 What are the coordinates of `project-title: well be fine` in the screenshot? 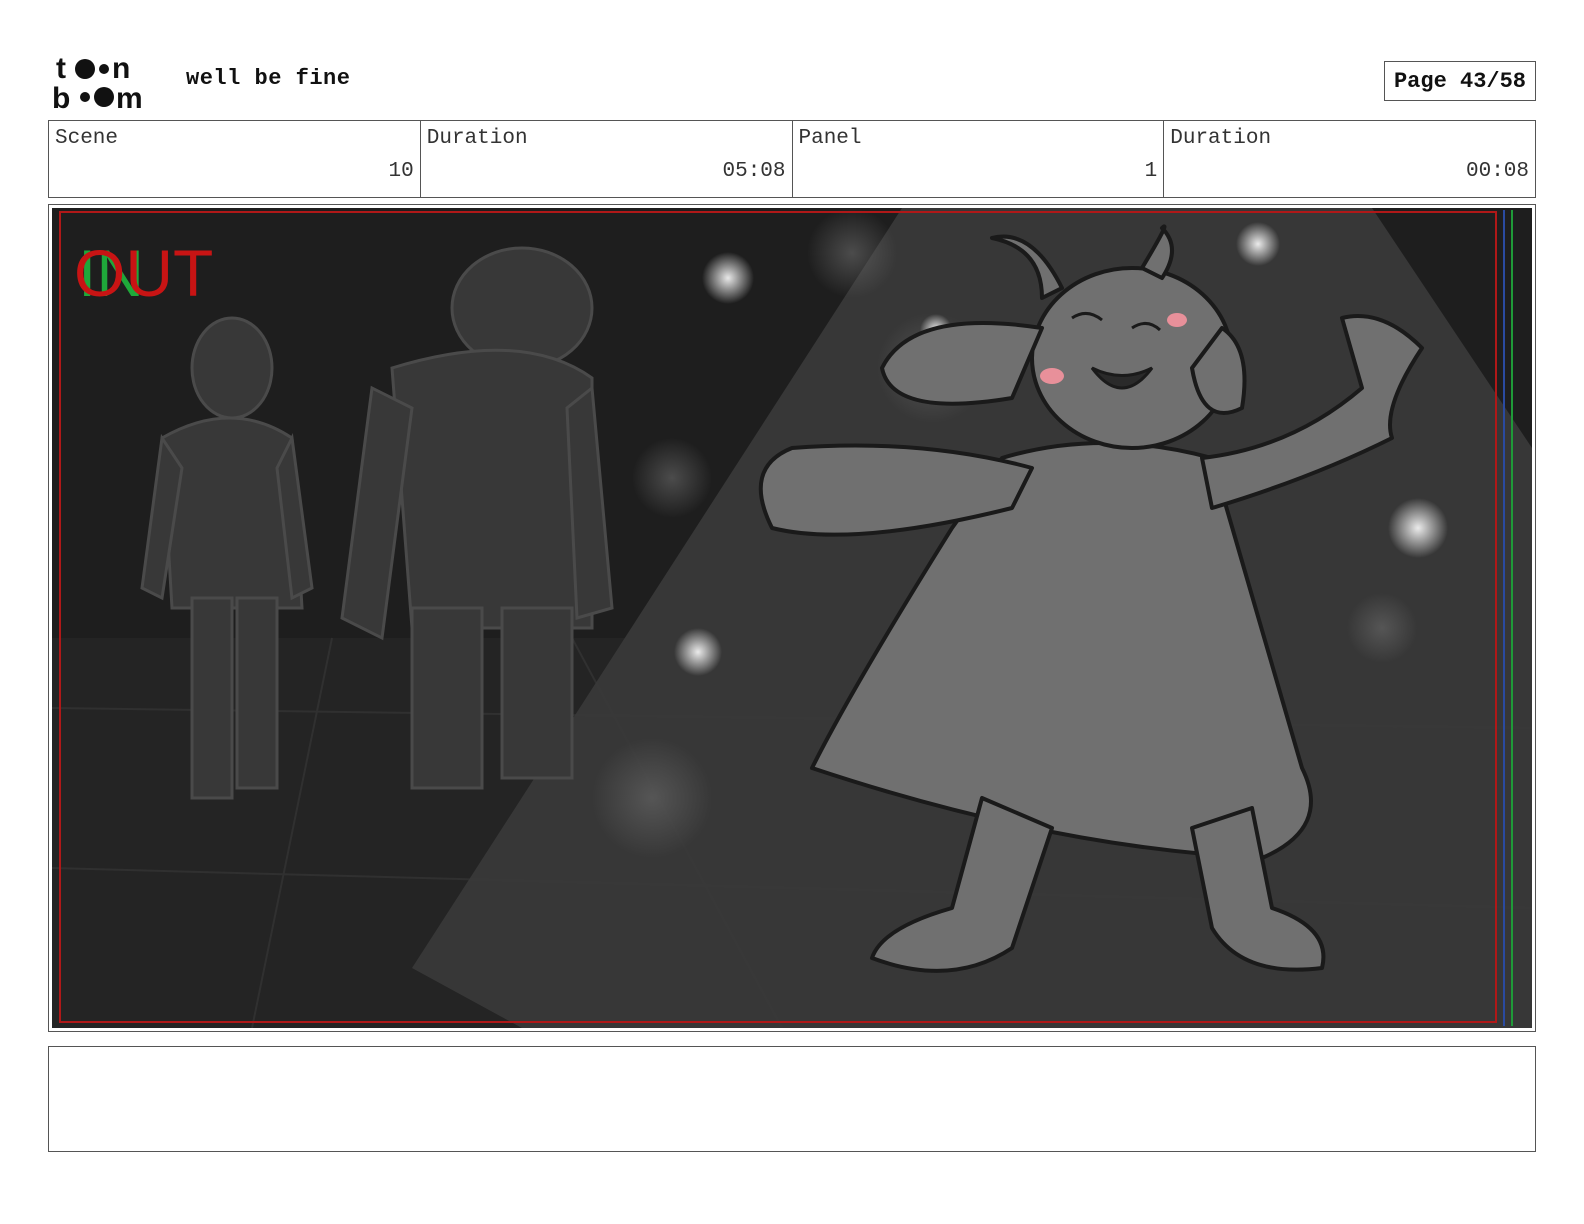 It's located at (268, 78).